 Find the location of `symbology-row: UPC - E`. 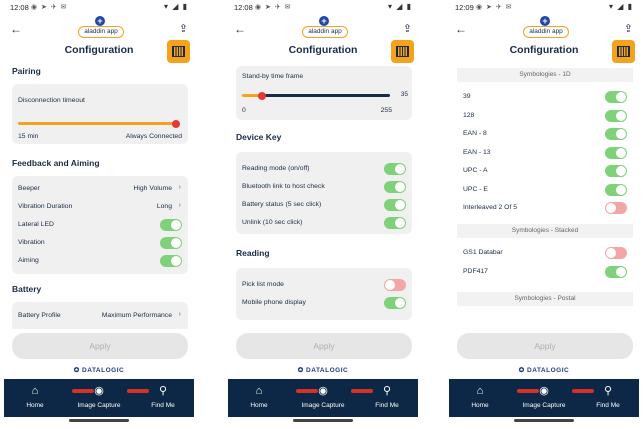

symbology-row: UPC - E is located at coordinates (545, 190).